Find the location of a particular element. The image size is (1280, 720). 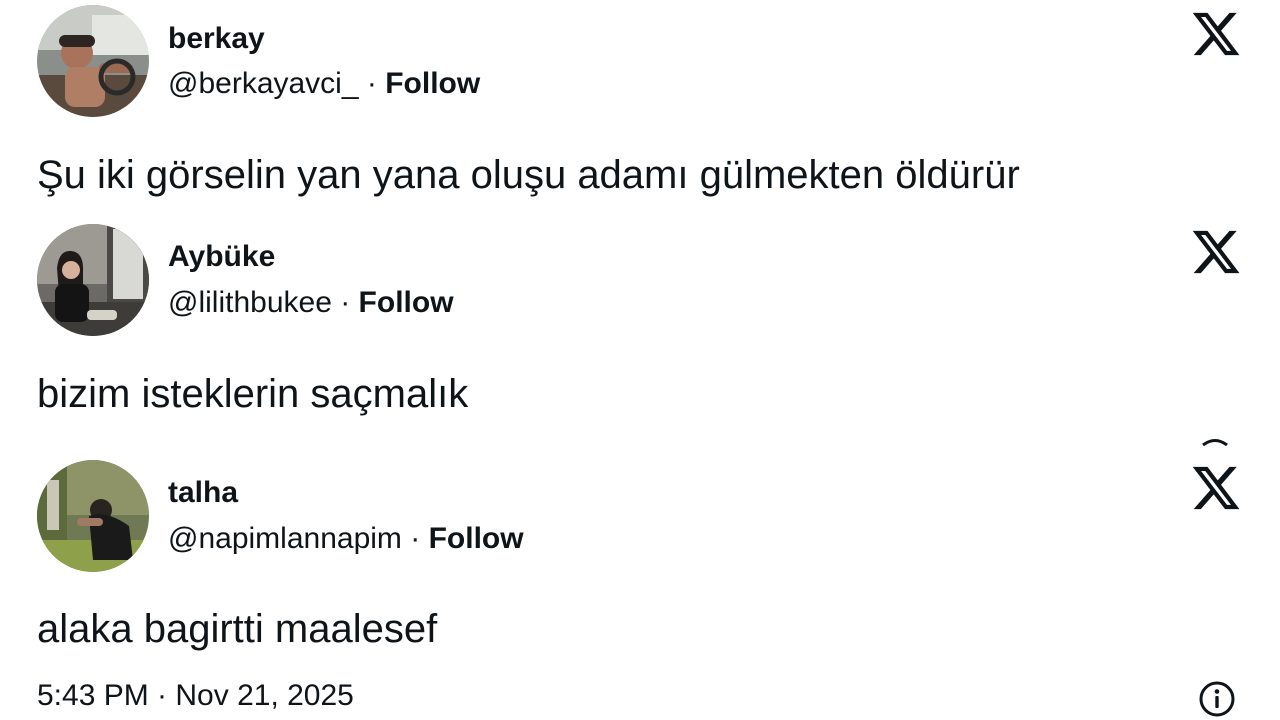

display-name: talha is located at coordinates (203, 493).